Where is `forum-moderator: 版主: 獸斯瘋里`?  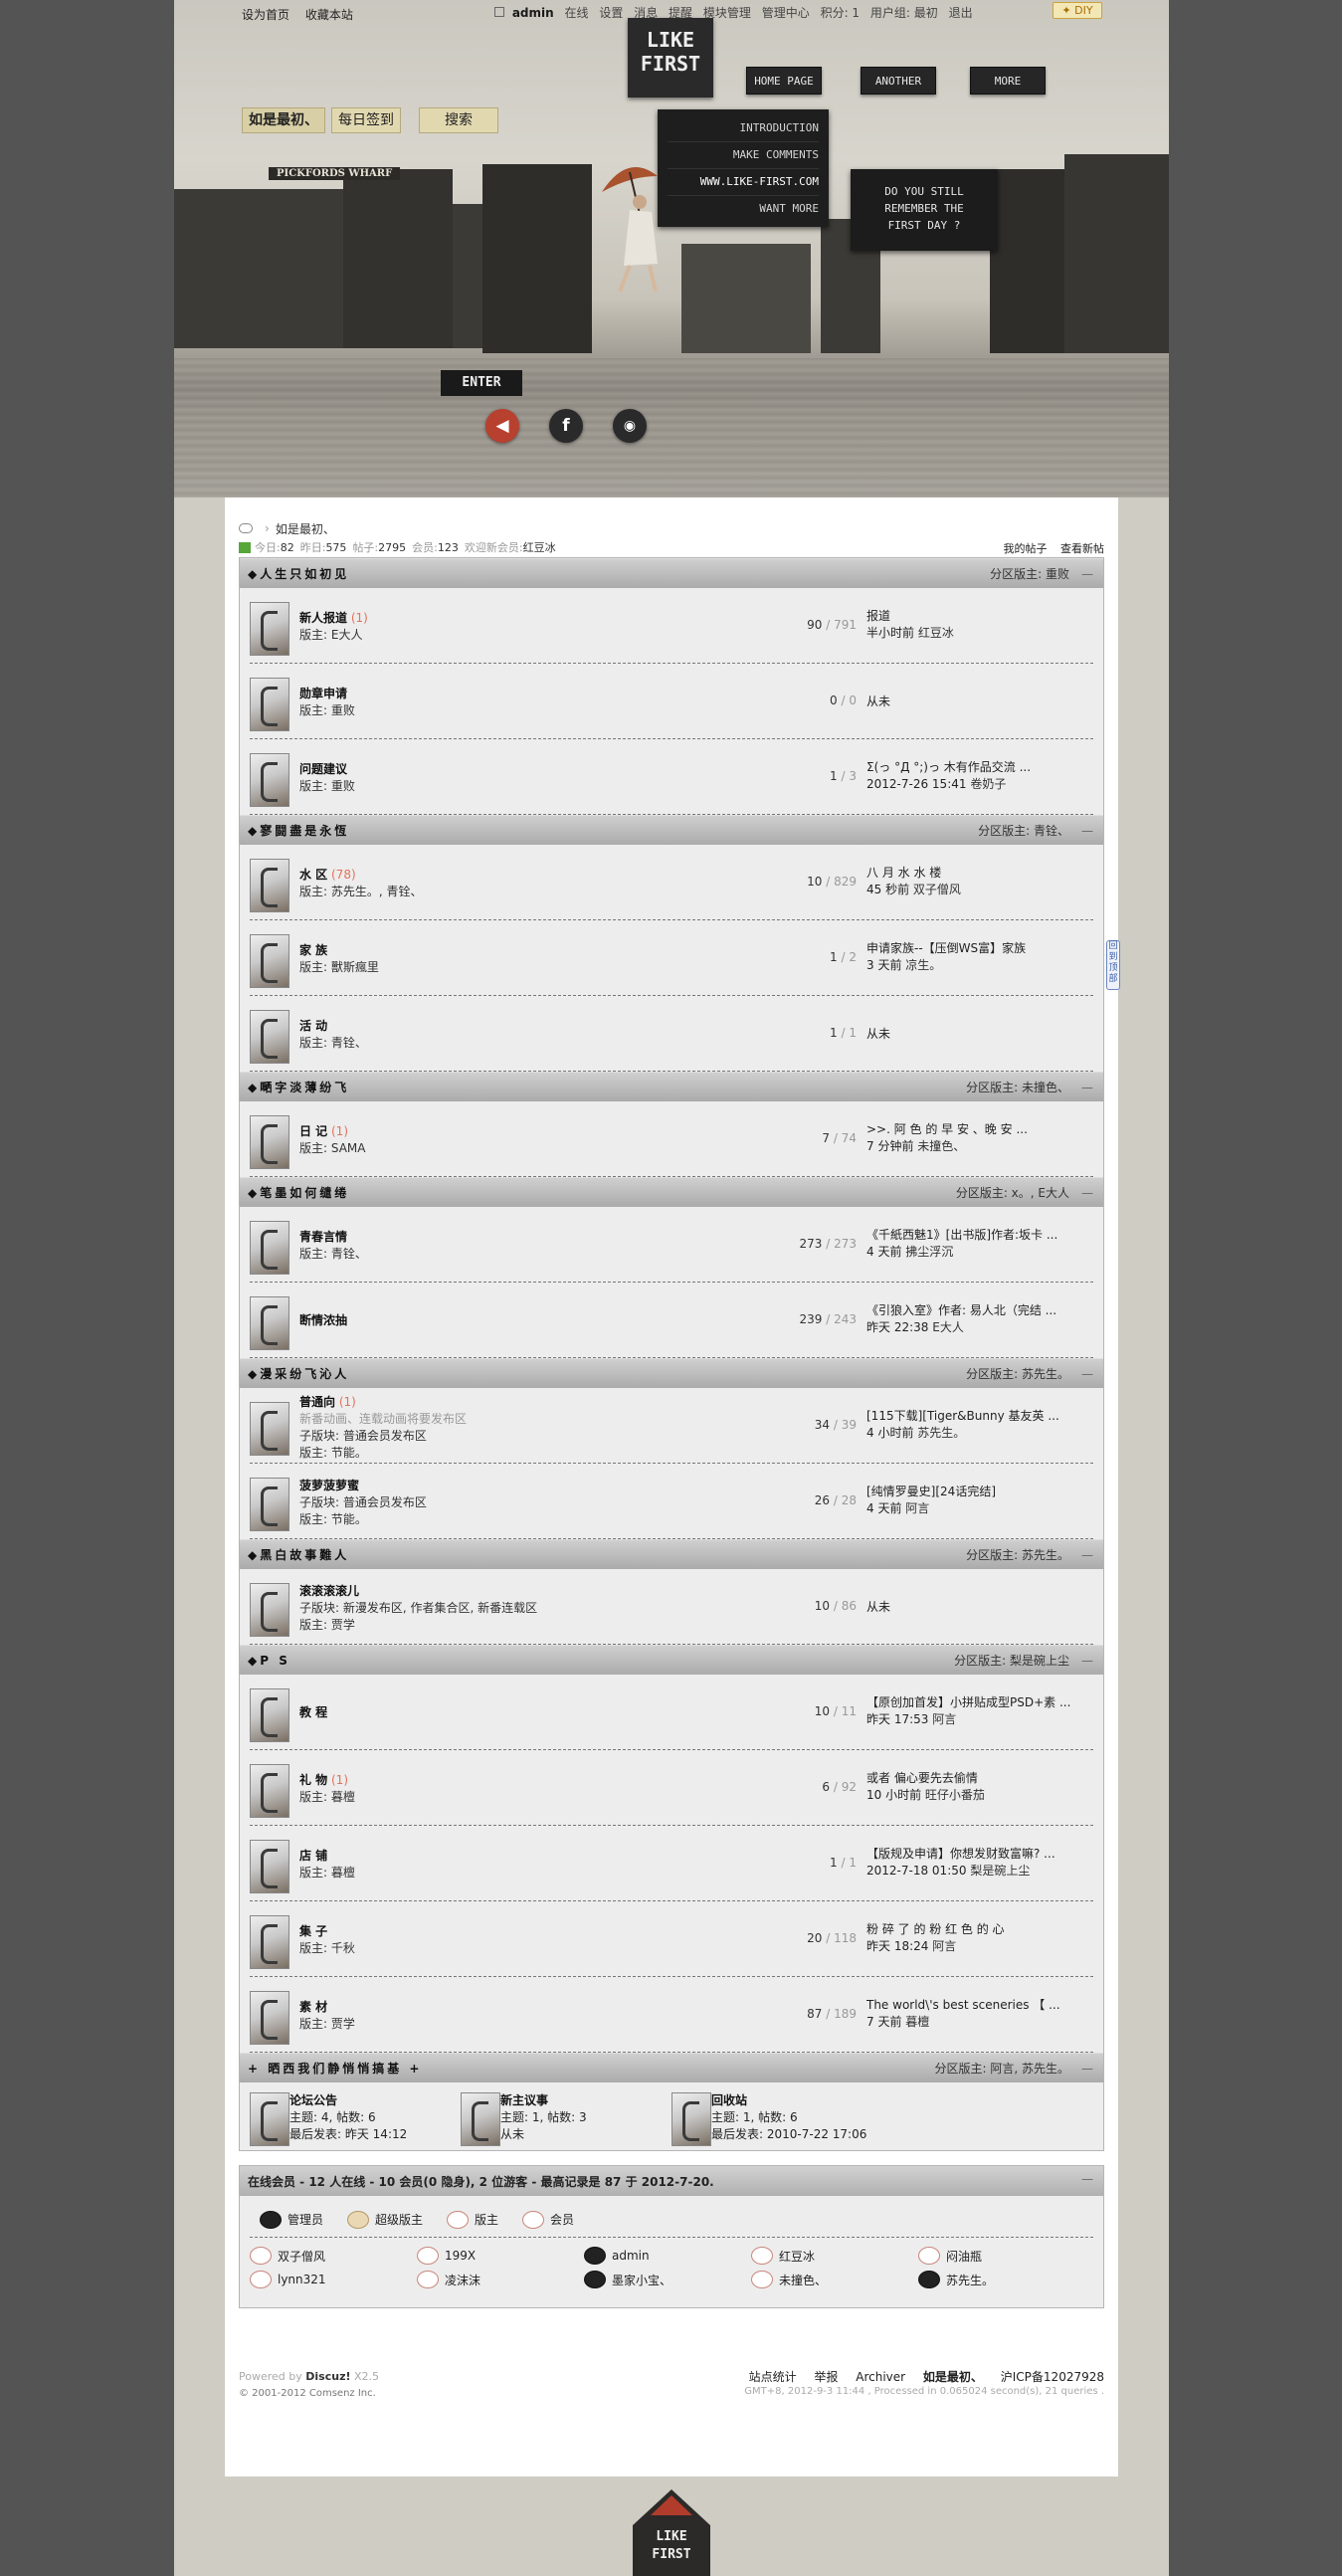
forum-moderator: 版主: 獸斯瘋里 is located at coordinates (339, 967).